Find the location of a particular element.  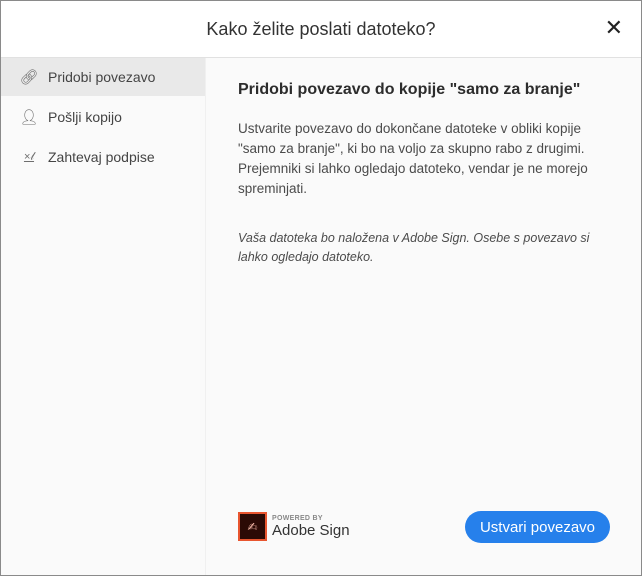

powered-by-label: POWERED BY is located at coordinates (297, 518).